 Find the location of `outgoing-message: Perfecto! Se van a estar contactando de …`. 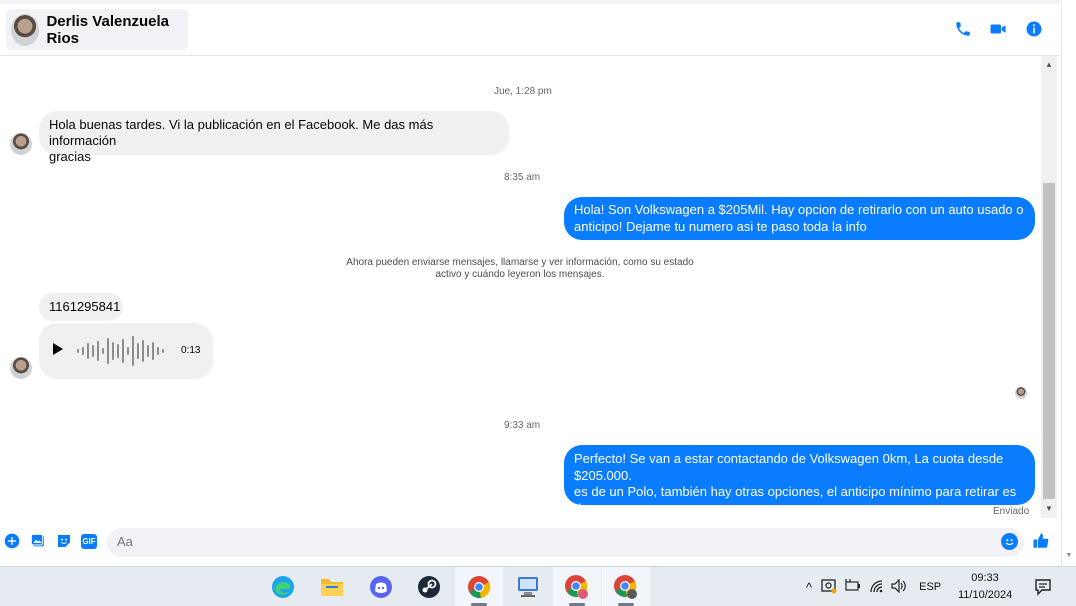

outgoing-message: Perfecto! Se van a estar contactando de … is located at coordinates (799, 488).